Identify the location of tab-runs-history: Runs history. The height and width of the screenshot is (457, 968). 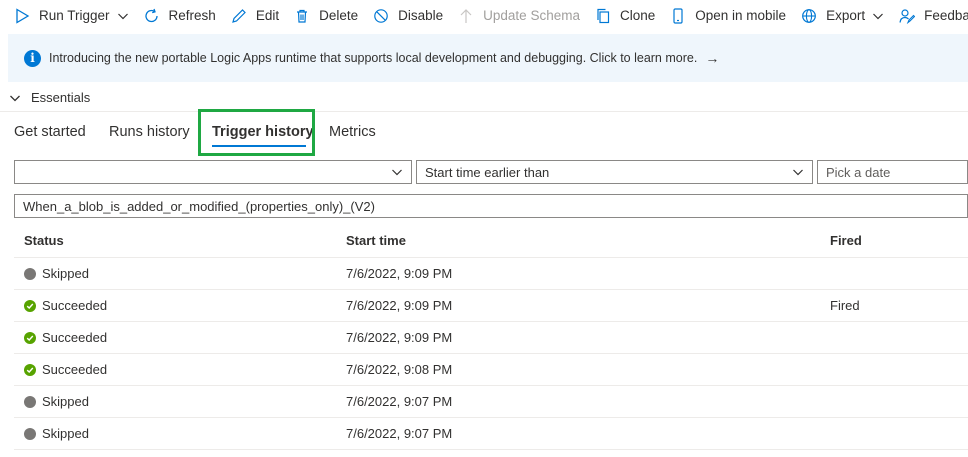
(149, 132).